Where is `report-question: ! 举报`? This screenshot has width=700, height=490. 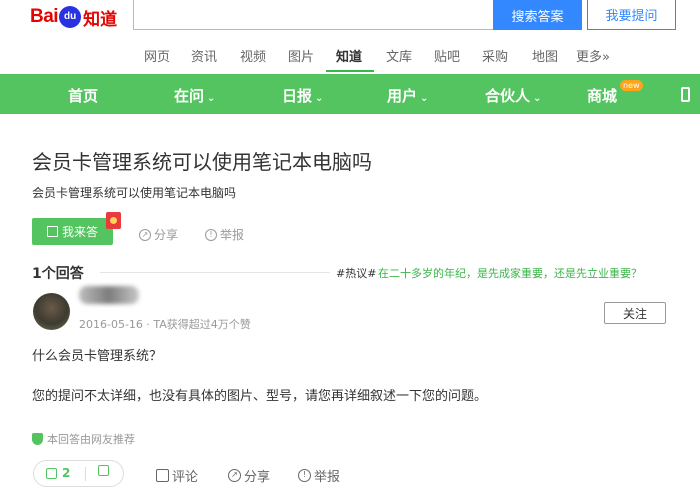 report-question: ! 举报 is located at coordinates (224, 234).